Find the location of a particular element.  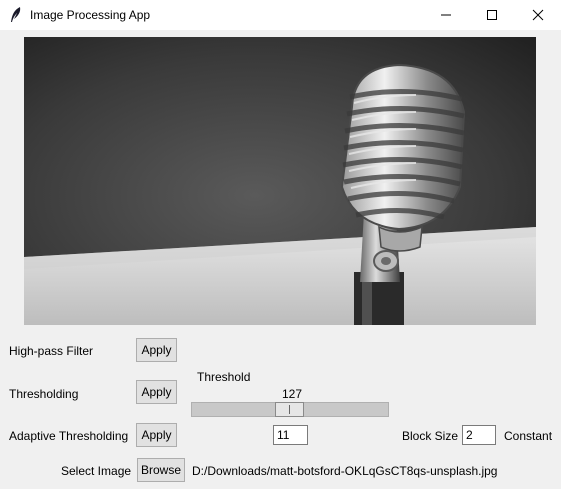

maximize-button is located at coordinates (492, 15).